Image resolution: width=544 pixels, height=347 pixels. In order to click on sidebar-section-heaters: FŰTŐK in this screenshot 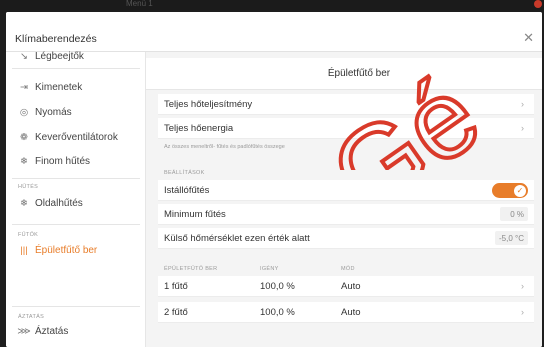, I will do `click(28, 235)`.